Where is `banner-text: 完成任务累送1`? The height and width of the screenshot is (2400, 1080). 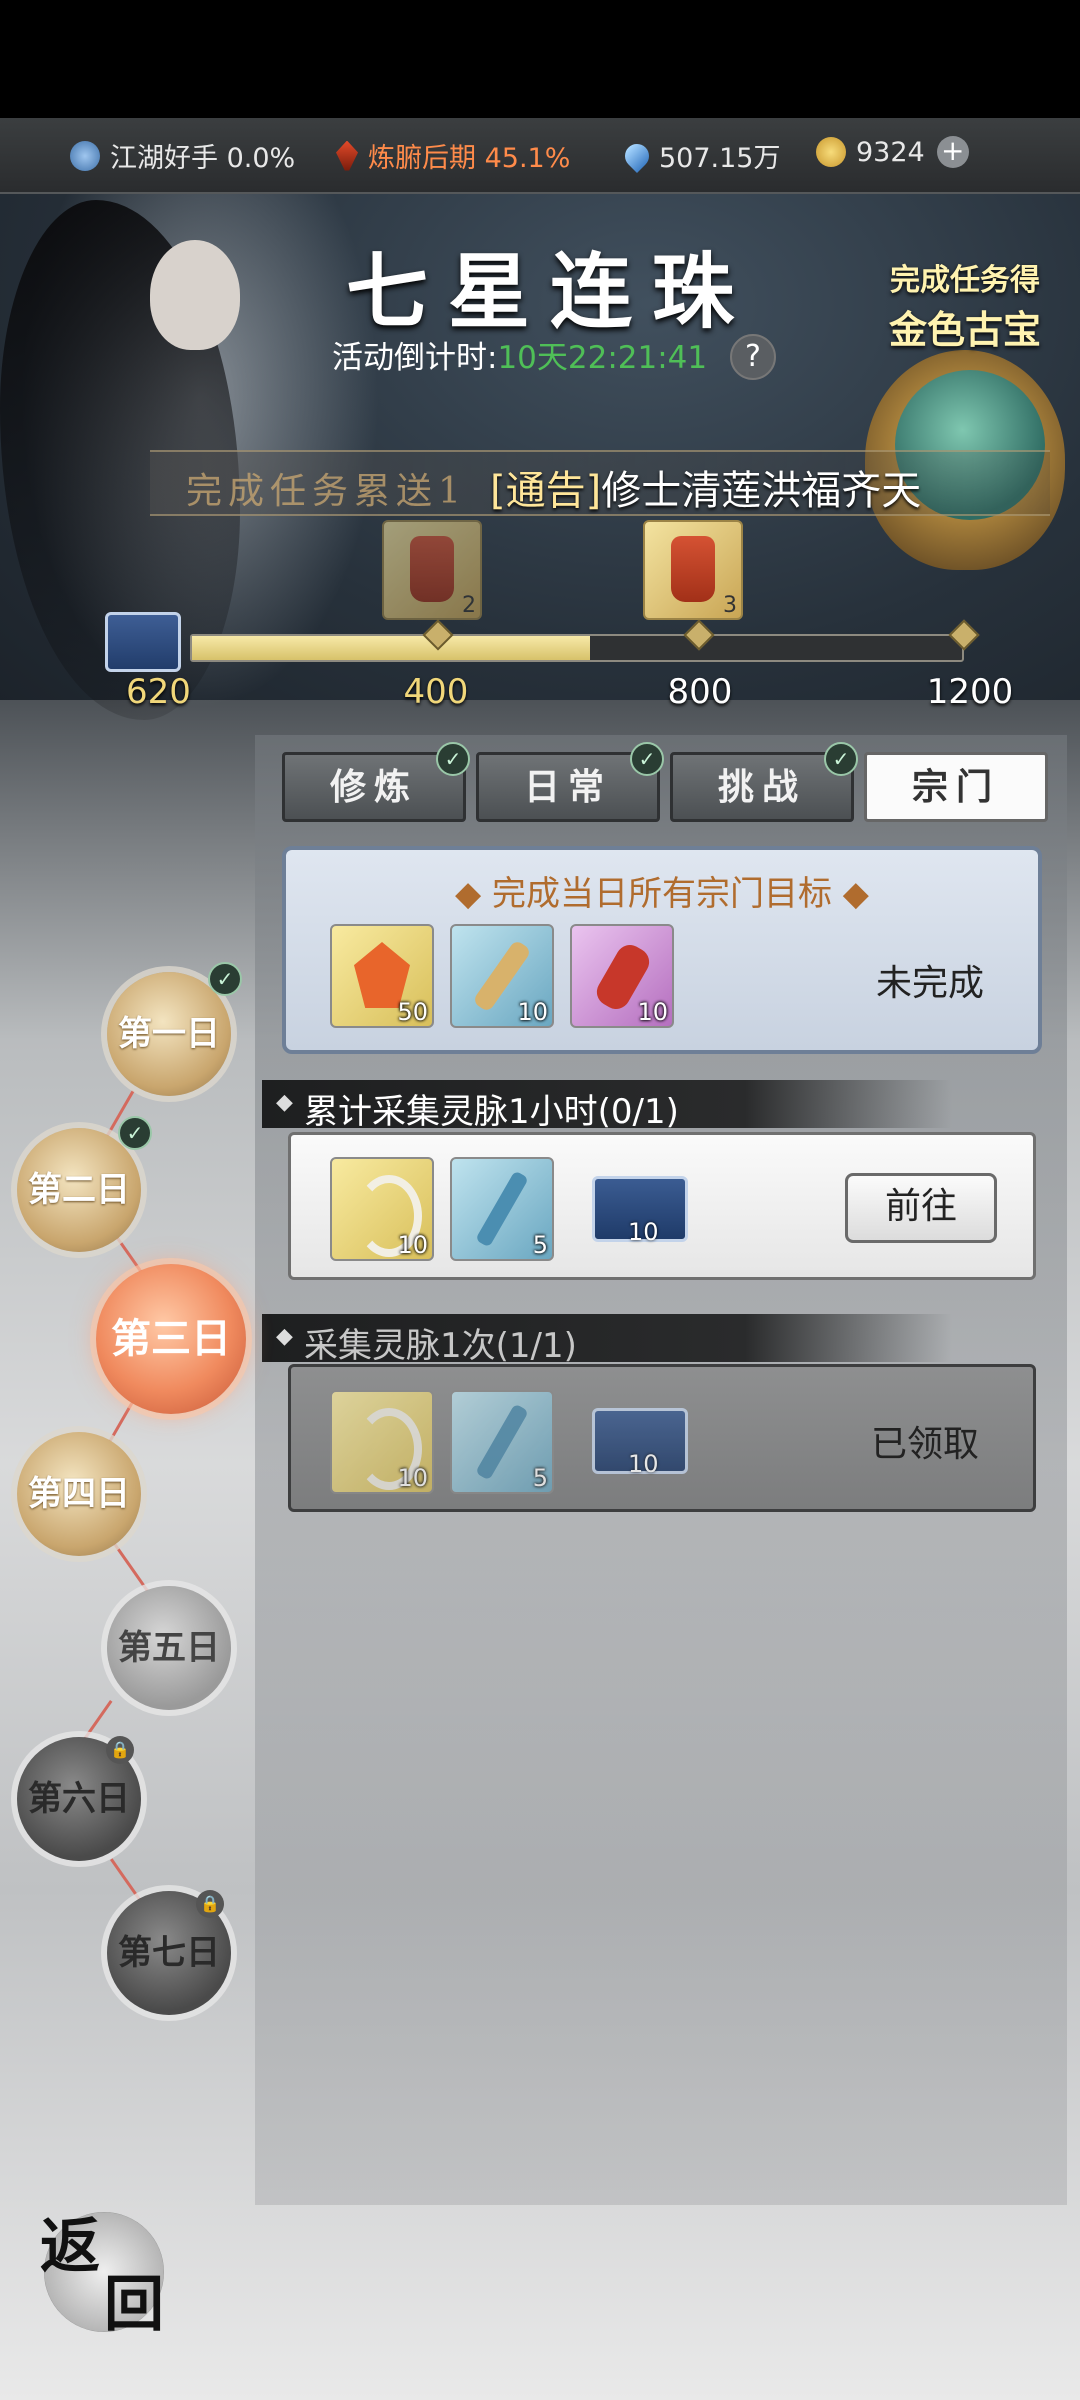 banner-text: 完成任务累送1 is located at coordinates (326, 491).